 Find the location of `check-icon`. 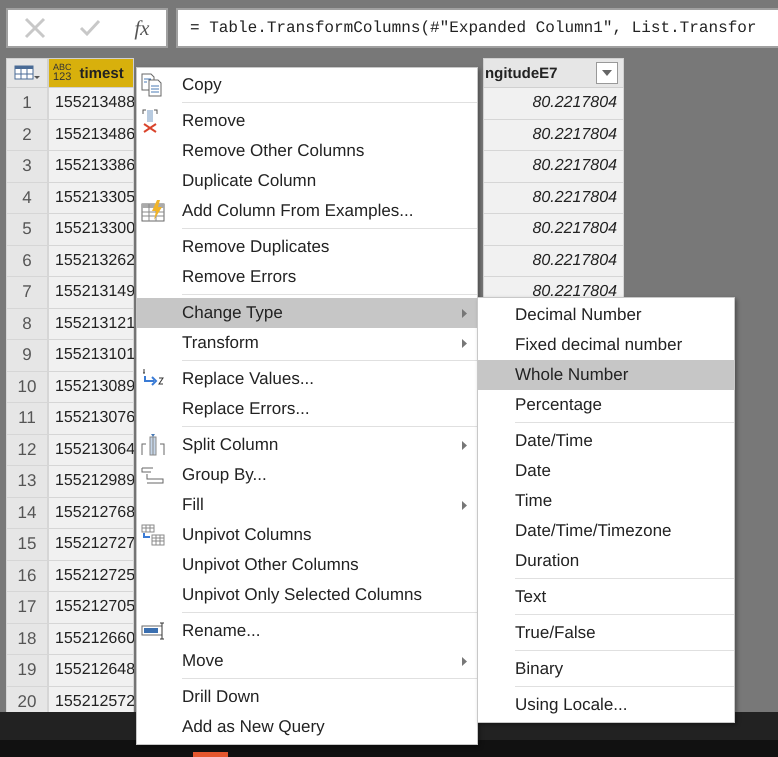

check-icon is located at coordinates (90, 28).